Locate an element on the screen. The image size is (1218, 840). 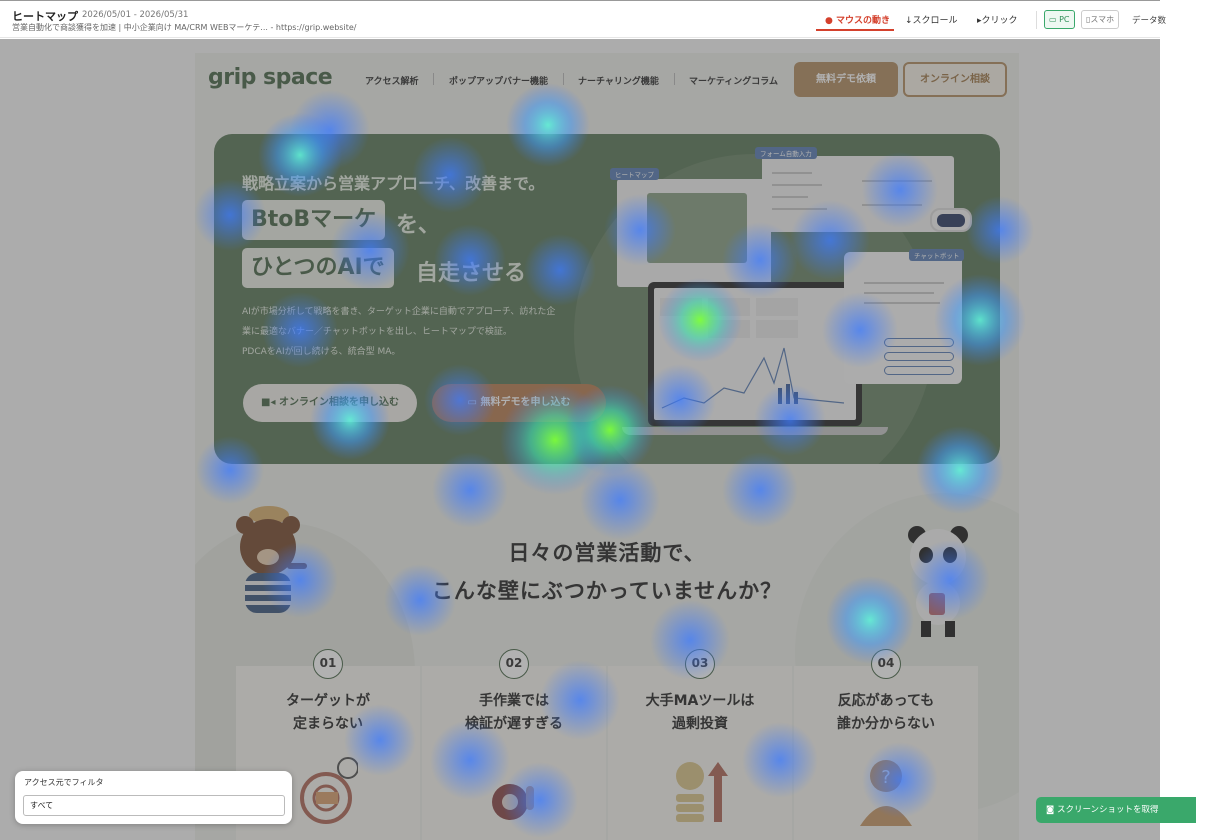
hero-pill-btob: BtoBマーケ is located at coordinates (314, 220).